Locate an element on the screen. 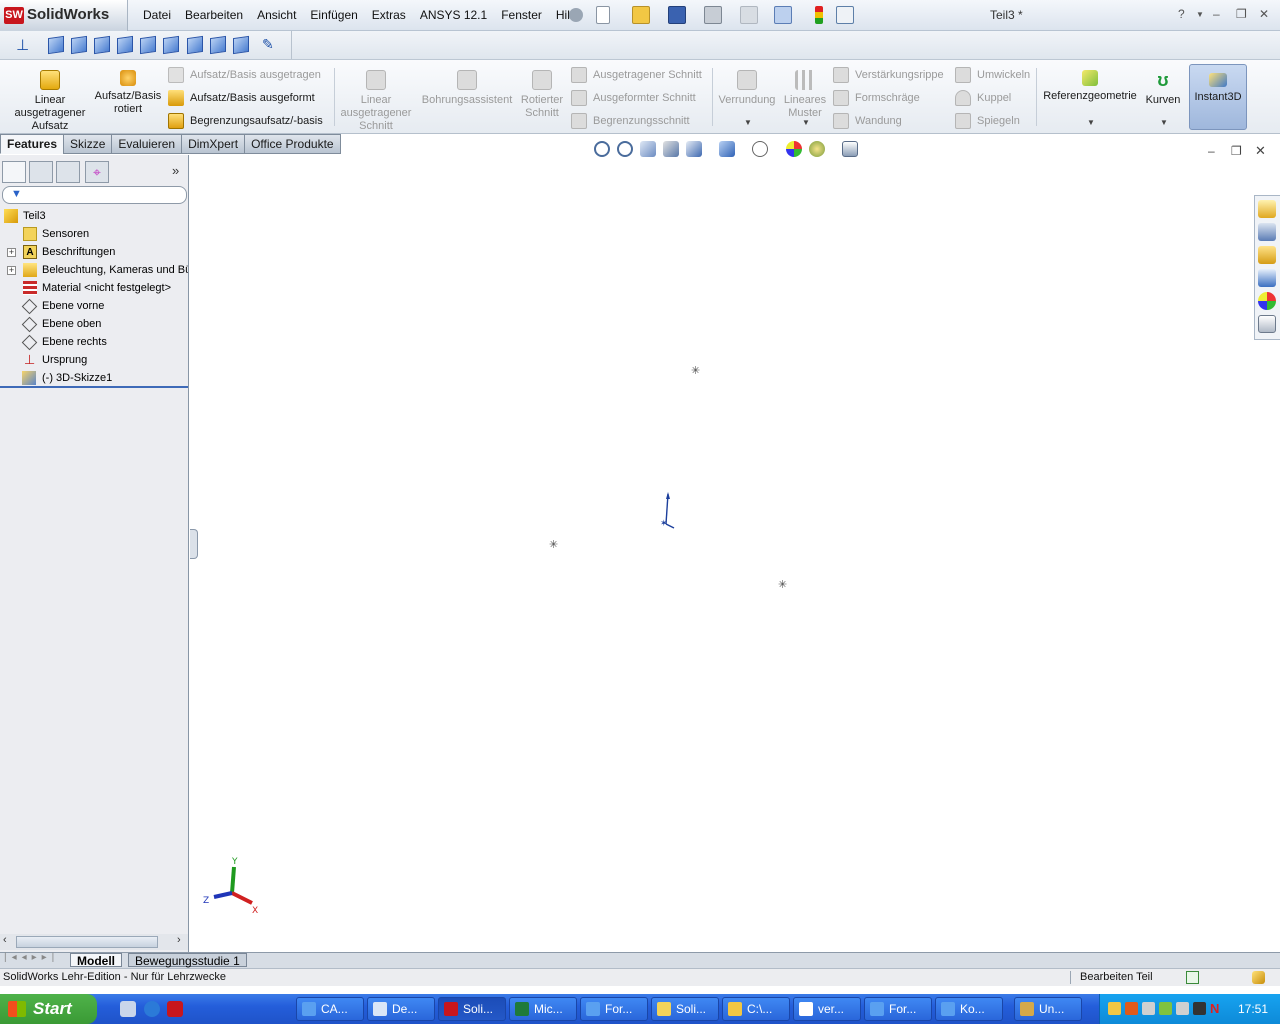  normal-to-icon: ⊥ is located at coordinates (25, 45).